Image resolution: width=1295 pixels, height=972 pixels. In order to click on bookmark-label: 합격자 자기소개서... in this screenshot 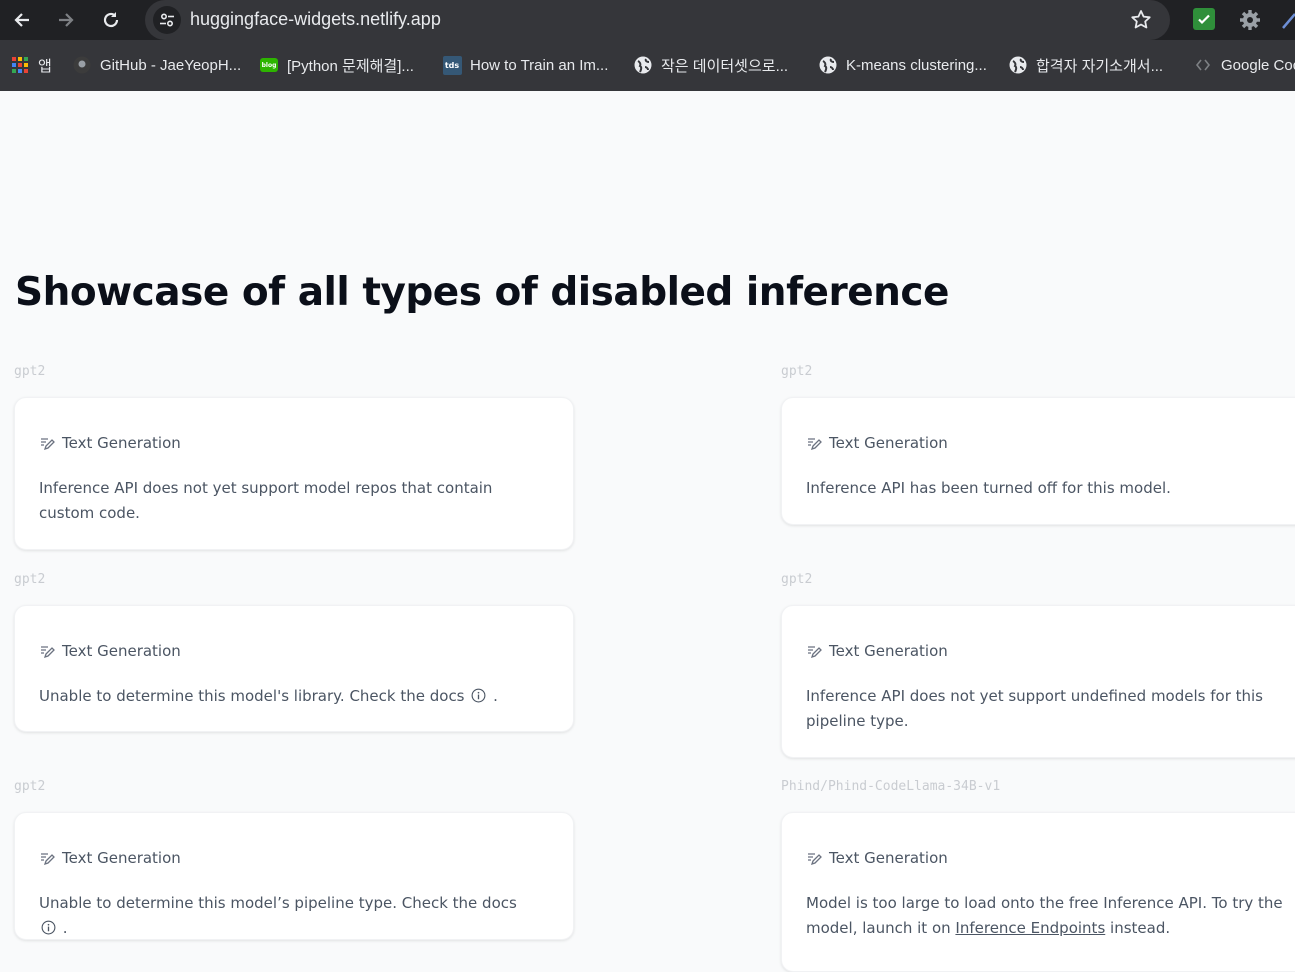, I will do `click(1100, 66)`.